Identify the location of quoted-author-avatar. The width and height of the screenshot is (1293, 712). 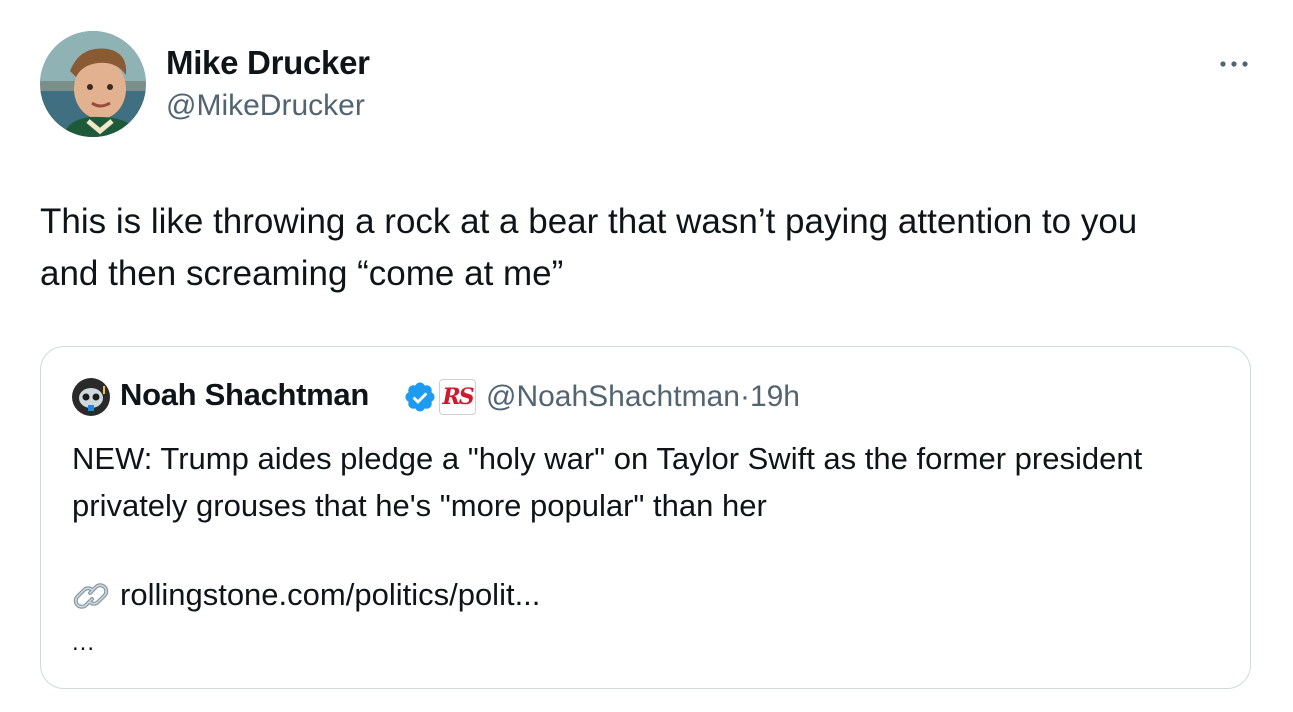
(91, 397).